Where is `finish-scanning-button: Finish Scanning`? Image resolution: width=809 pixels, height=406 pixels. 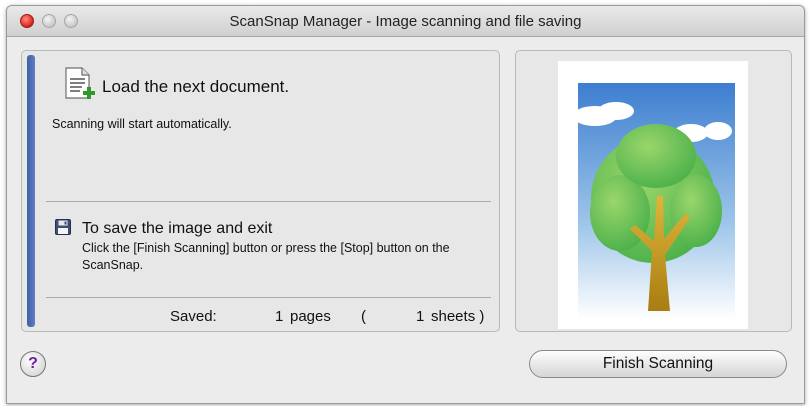
finish-scanning-button: Finish Scanning is located at coordinates (658, 364).